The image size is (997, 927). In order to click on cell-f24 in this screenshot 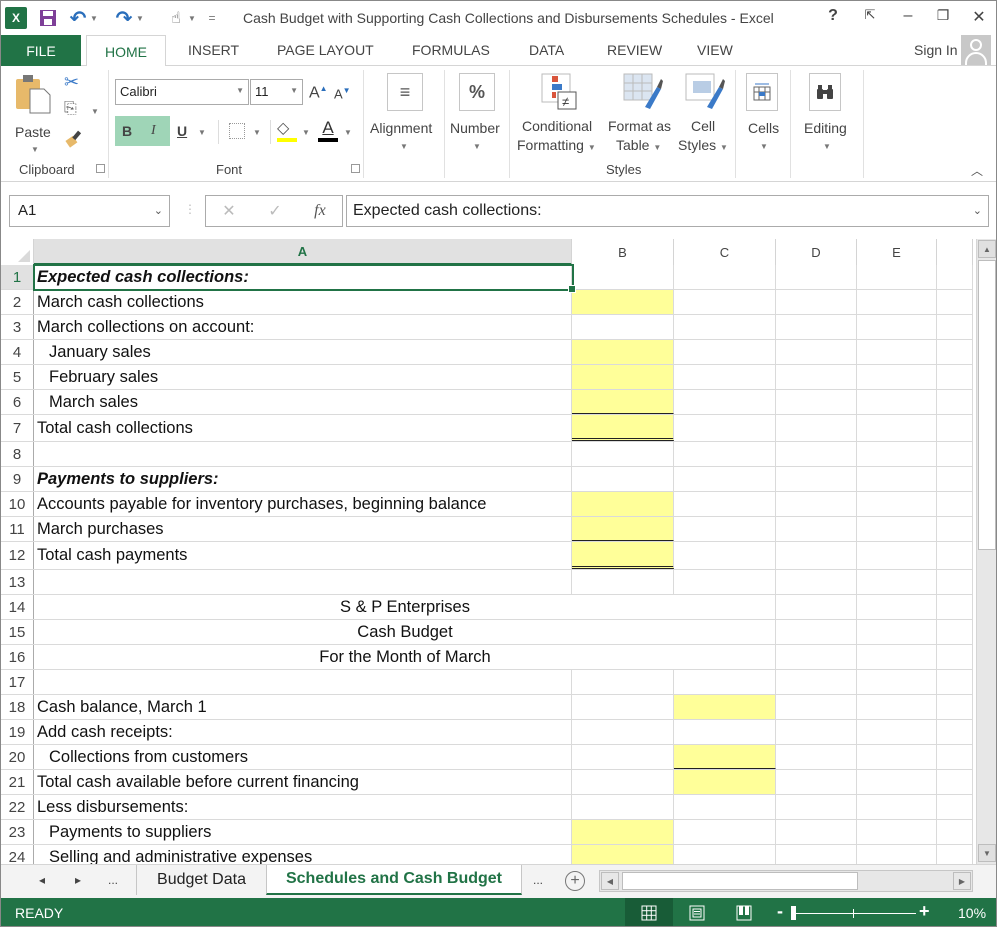, I will do `click(955, 854)`.